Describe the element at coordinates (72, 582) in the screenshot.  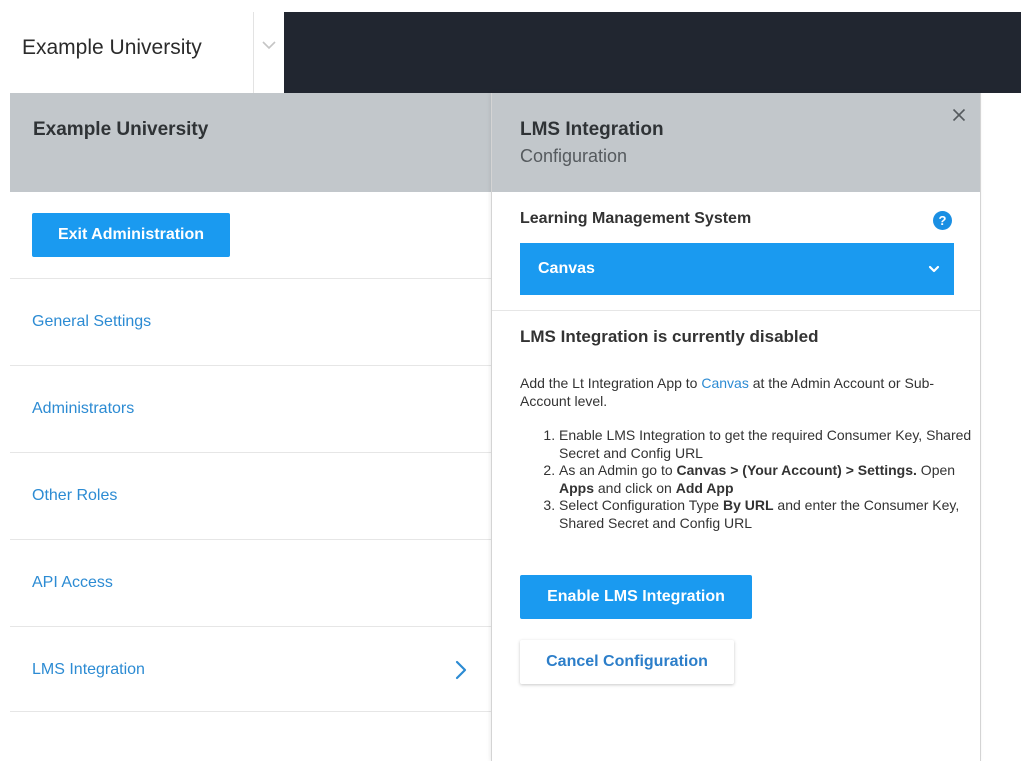
I see `nav-item-label: API Access` at that location.